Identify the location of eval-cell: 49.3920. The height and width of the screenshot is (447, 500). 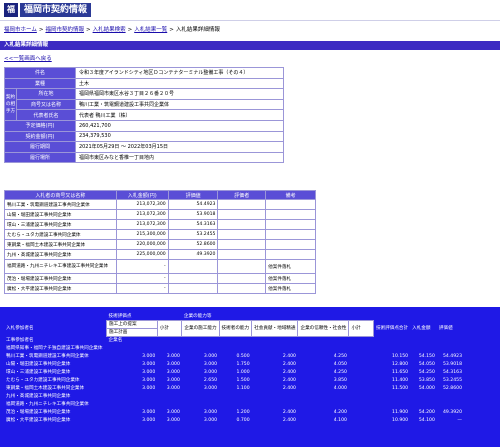
(452, 412).